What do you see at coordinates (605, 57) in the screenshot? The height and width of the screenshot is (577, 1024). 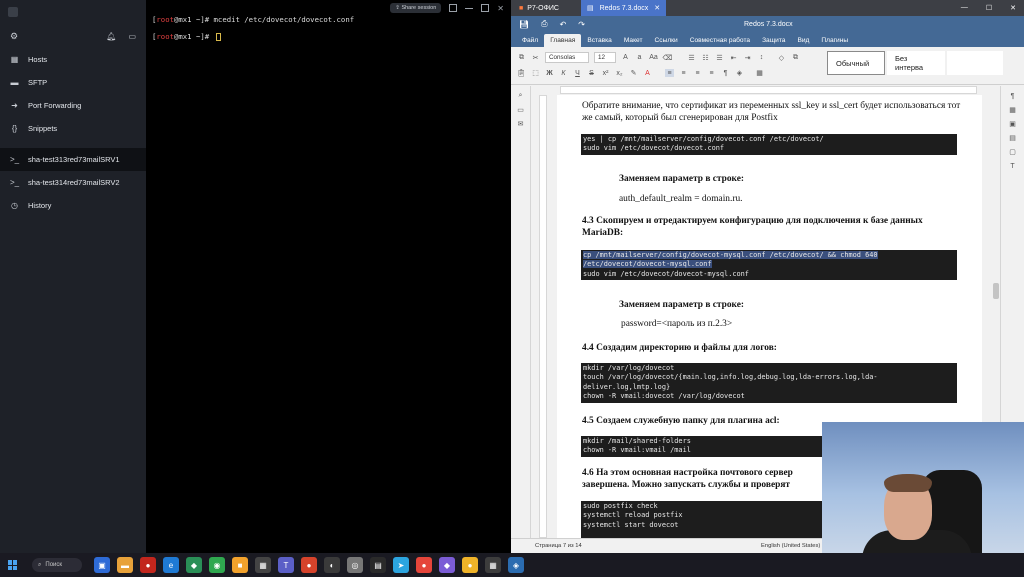 I see `font-size-select: 12` at bounding box center [605, 57].